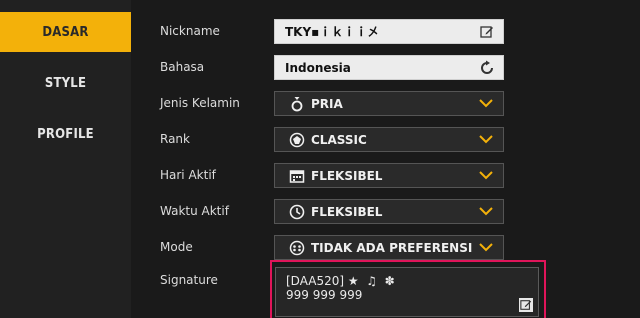  What do you see at coordinates (175, 139) in the screenshot?
I see `rank-label: Rank` at bounding box center [175, 139].